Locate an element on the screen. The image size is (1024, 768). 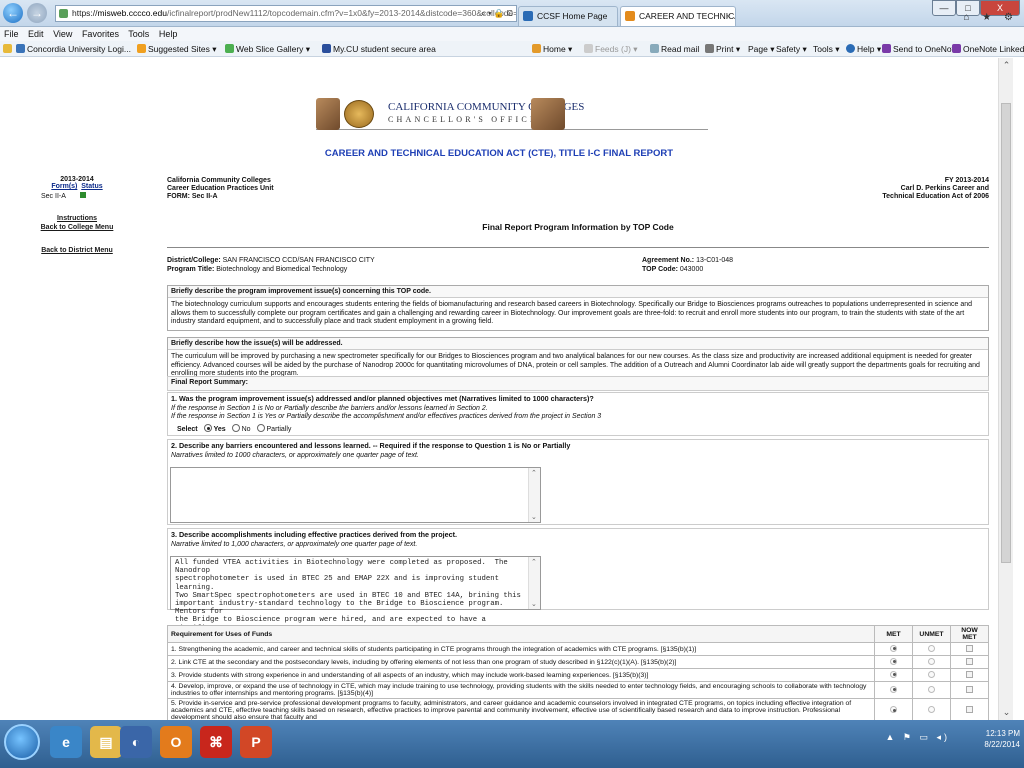
q1-radio-partially is located at coordinates (260, 427).